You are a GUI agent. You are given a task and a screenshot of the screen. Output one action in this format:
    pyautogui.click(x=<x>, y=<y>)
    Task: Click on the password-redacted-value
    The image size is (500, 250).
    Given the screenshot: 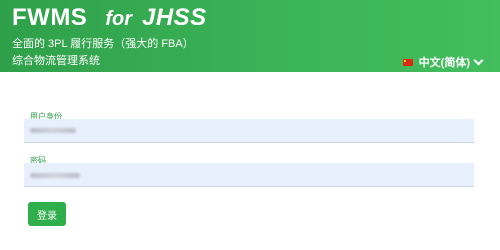 What is the action you would take?
    pyautogui.click(x=55, y=175)
    